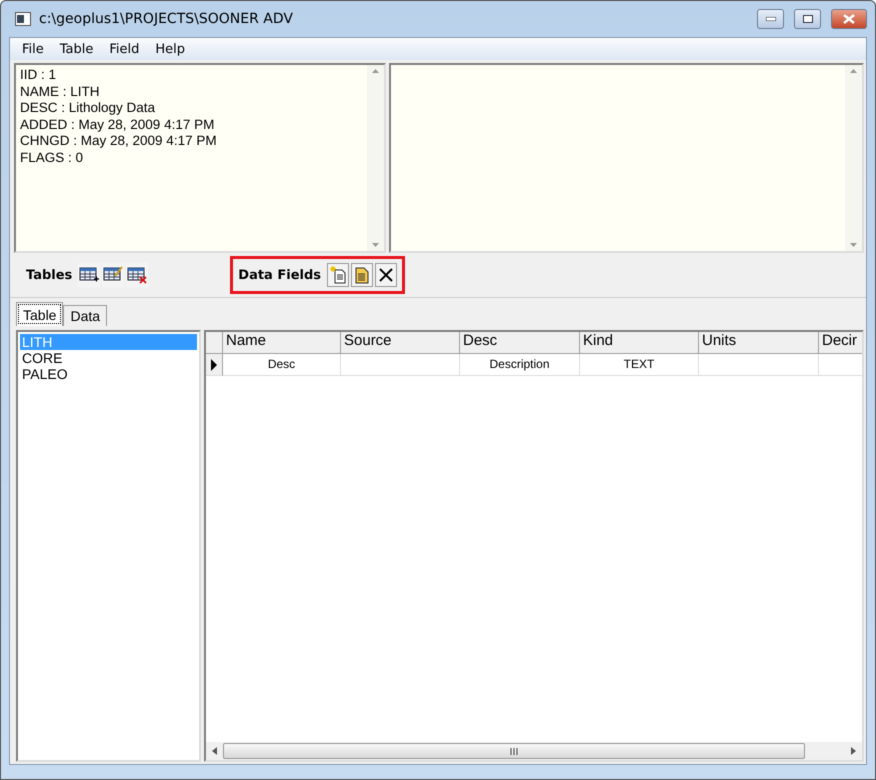 Image resolution: width=876 pixels, height=780 pixels. Describe the element at coordinates (400, 343) in the screenshot. I see `column-header: Source` at that location.